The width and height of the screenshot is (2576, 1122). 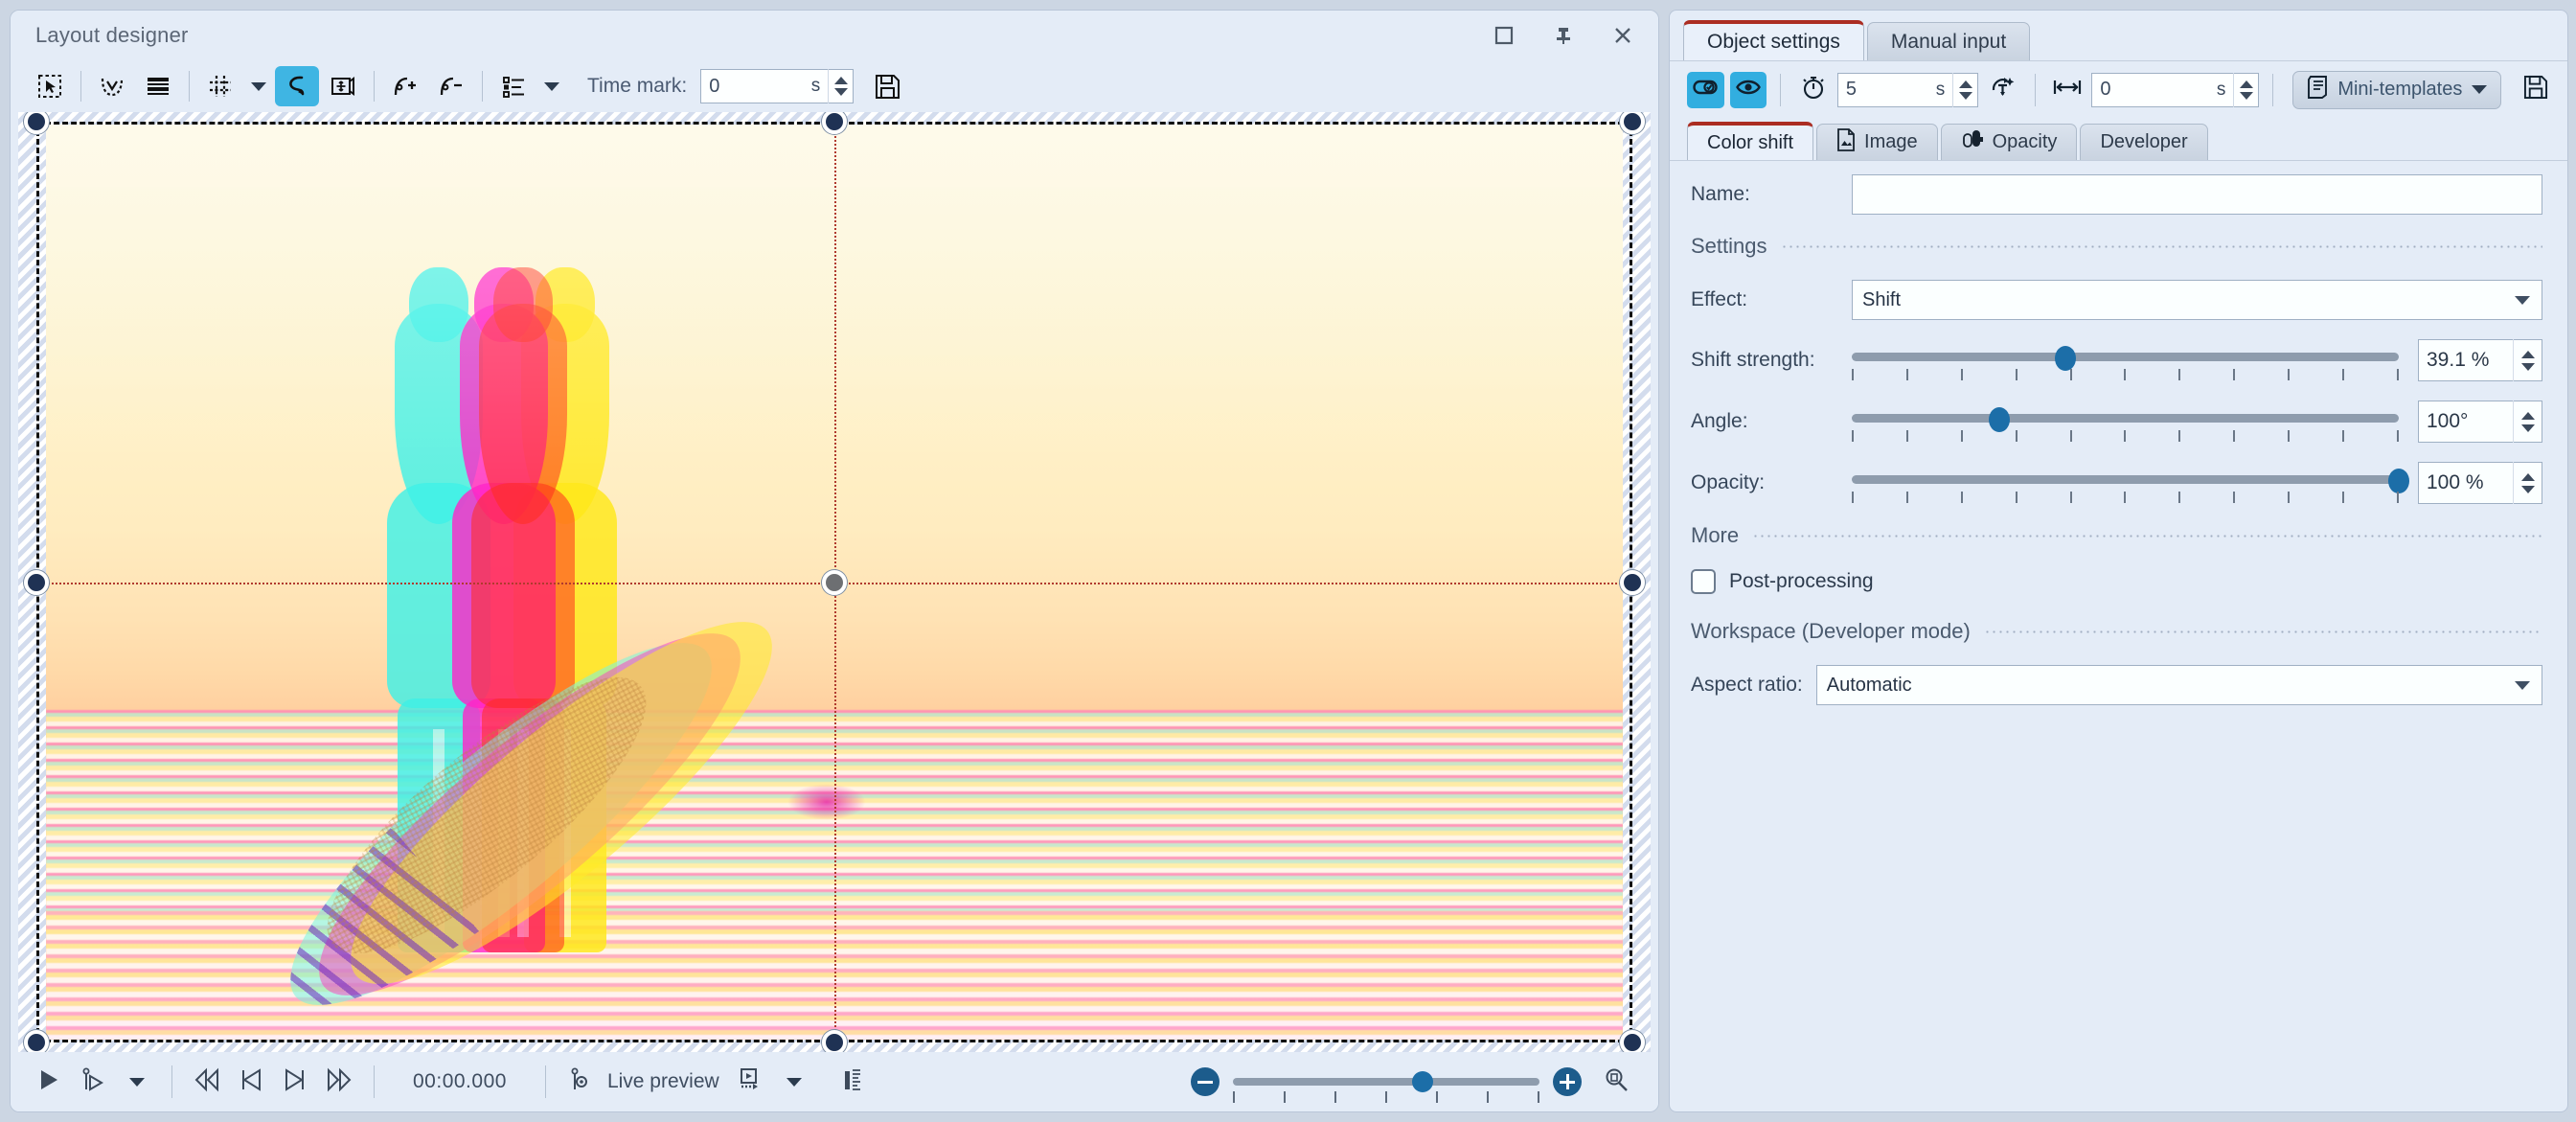 What do you see at coordinates (2480, 422) in the screenshot?
I see `angle-field: 100°` at bounding box center [2480, 422].